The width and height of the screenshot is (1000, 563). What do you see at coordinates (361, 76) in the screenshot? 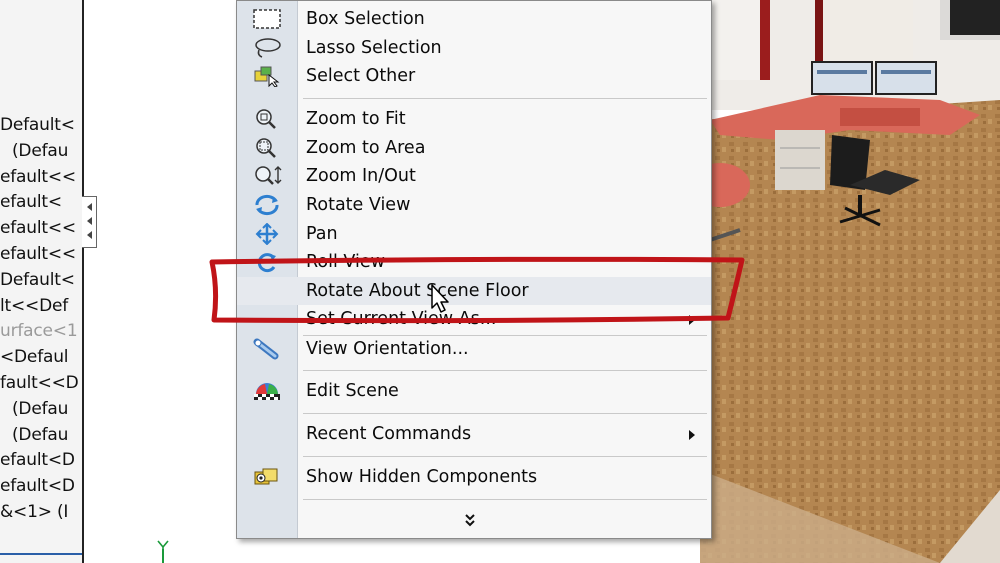
I see `menu-item-label: Select Other` at bounding box center [361, 76].